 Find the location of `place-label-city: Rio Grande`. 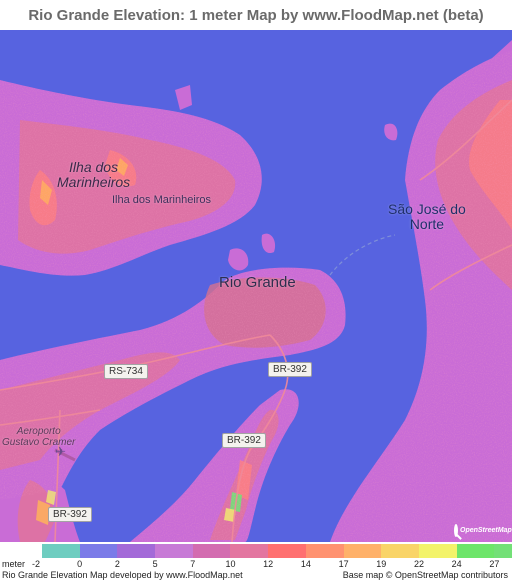

place-label-city: Rio Grande is located at coordinates (257, 282).